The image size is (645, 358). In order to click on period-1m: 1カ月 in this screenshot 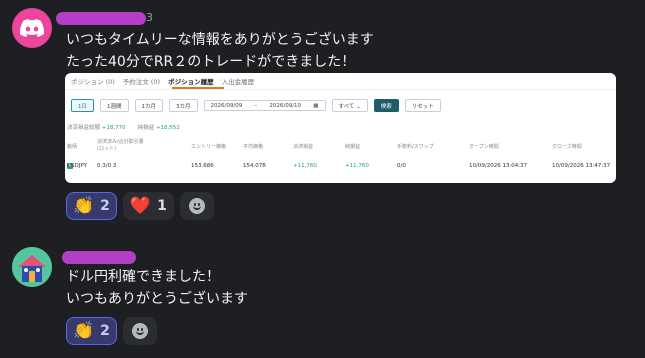, I will do `click(148, 105)`.